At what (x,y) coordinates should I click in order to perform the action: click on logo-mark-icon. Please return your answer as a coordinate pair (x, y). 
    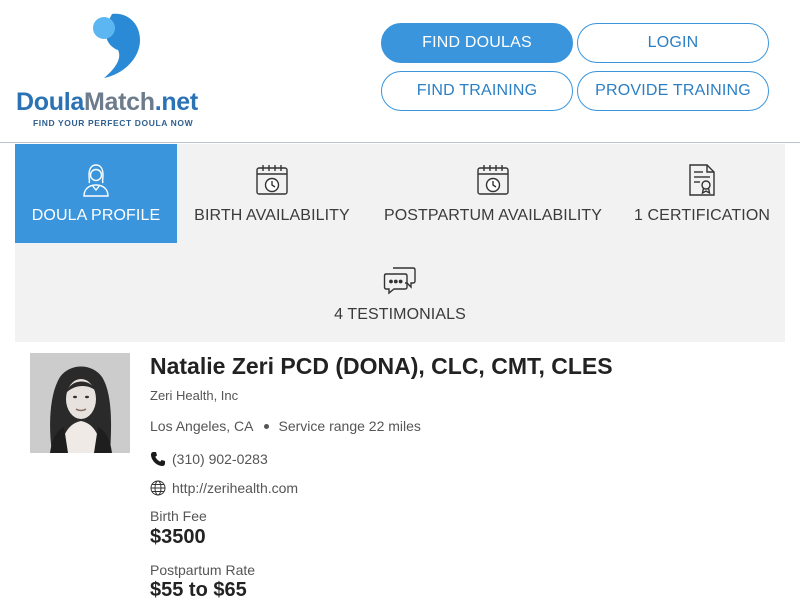
    Looking at the image, I should click on (116, 46).